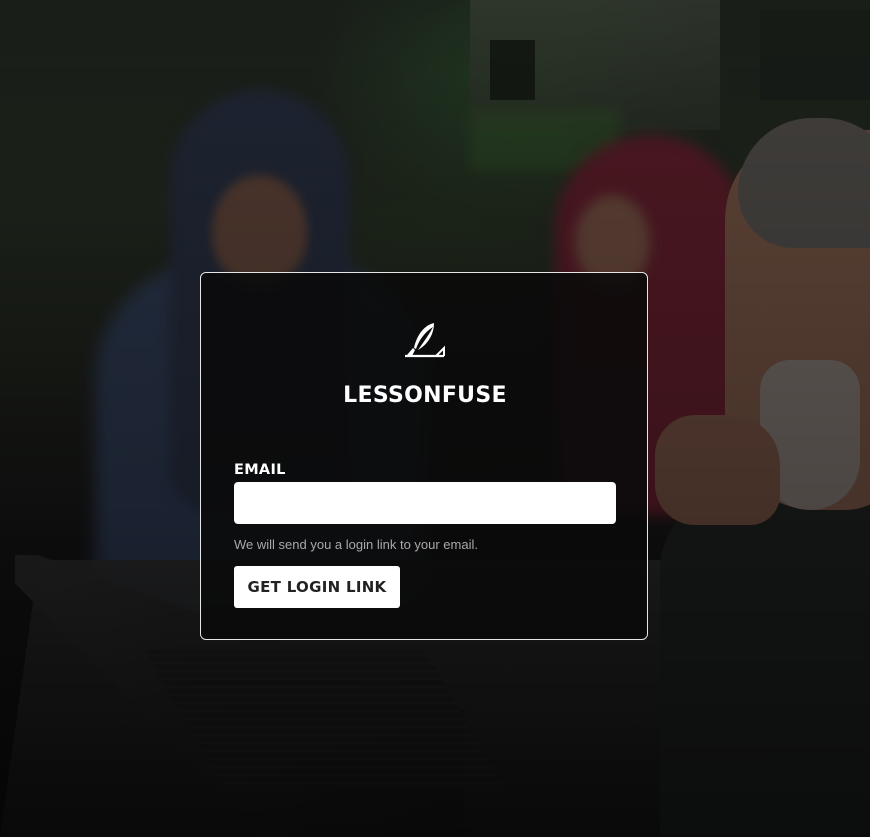 The image size is (870, 837). What do you see at coordinates (425, 395) in the screenshot?
I see `brand-title: LESSONFUSE` at bounding box center [425, 395].